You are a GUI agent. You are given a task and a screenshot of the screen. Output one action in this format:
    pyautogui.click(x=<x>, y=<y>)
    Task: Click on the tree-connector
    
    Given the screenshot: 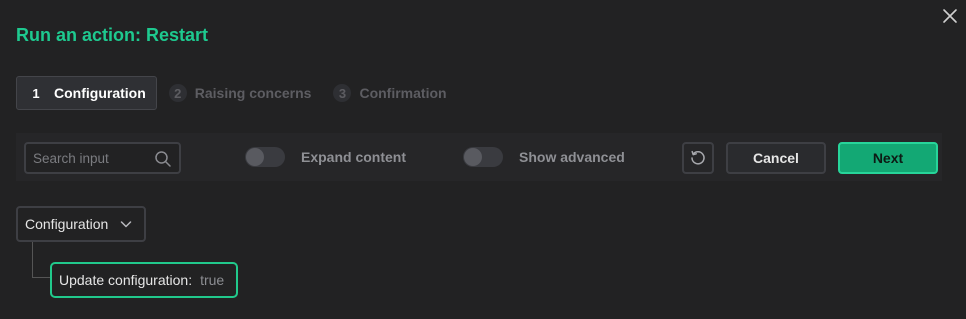 What is the action you would take?
    pyautogui.click(x=41, y=260)
    